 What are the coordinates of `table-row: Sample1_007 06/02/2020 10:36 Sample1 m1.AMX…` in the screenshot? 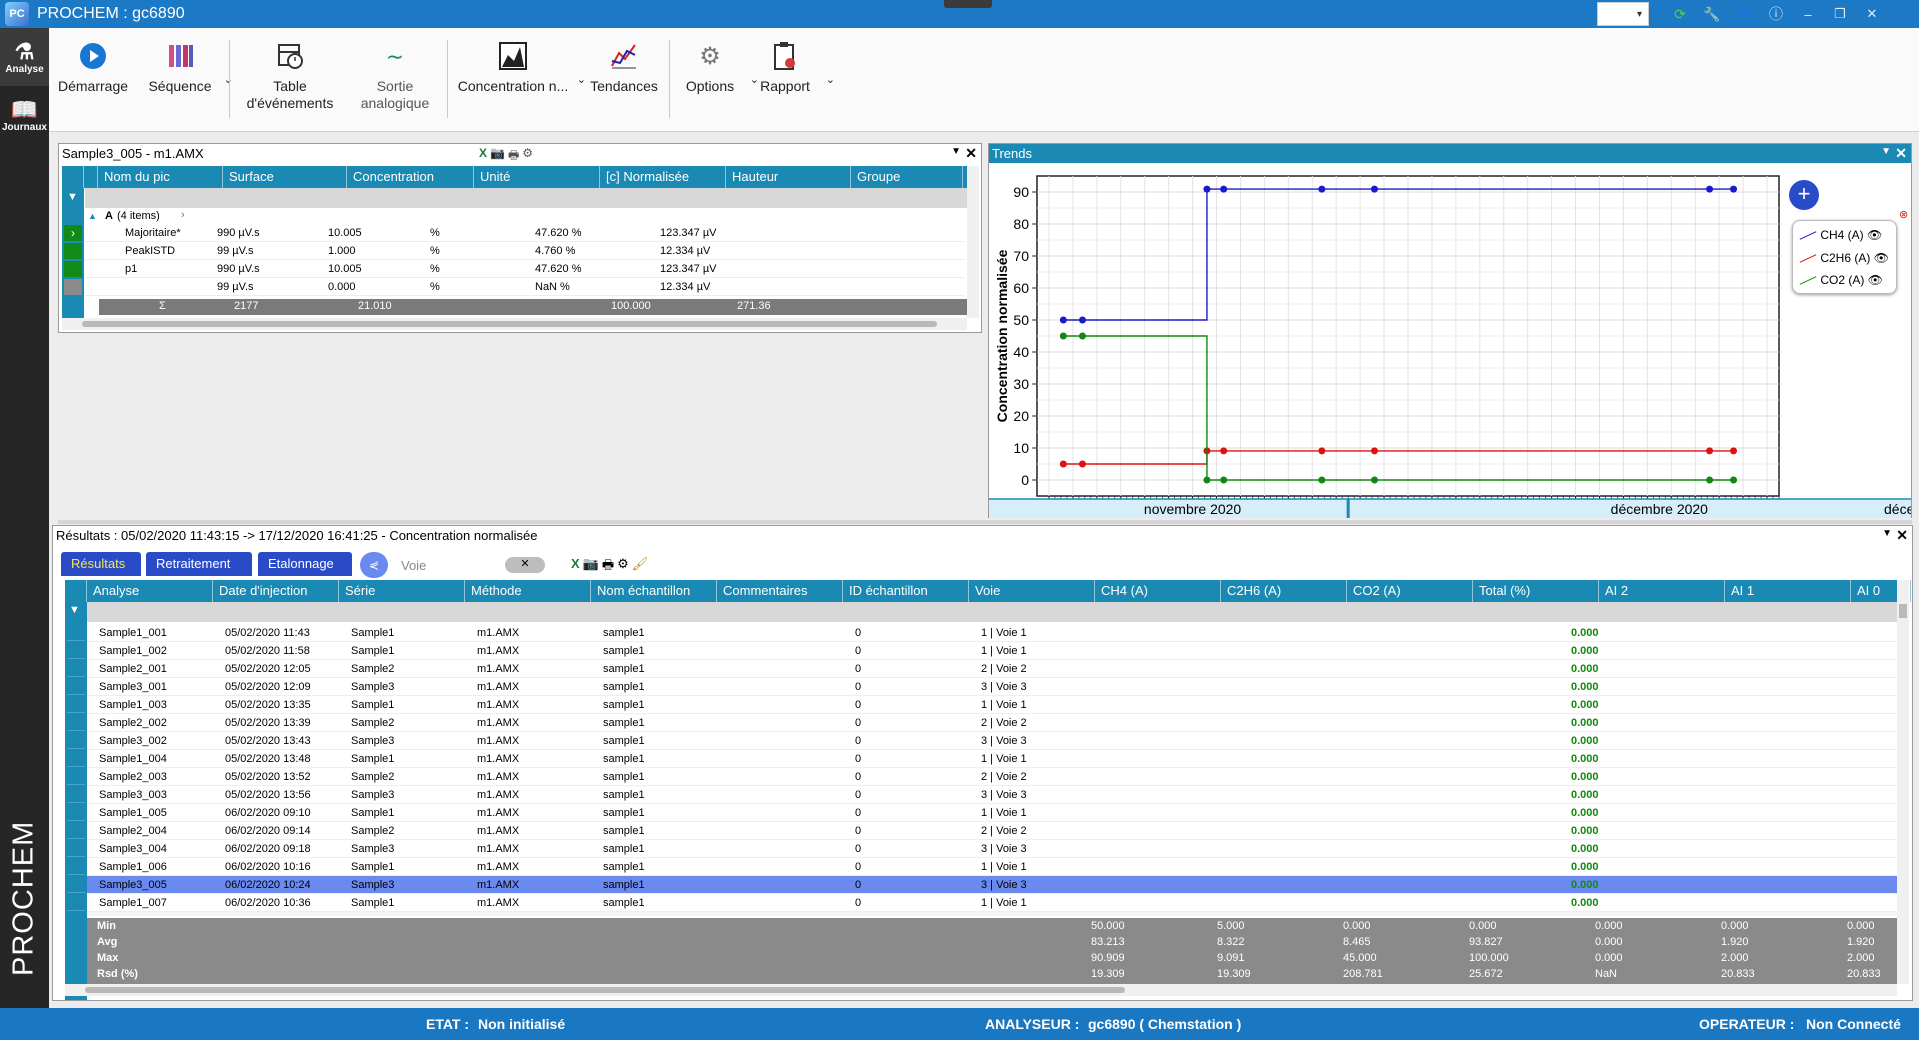 It's located at (992, 903).